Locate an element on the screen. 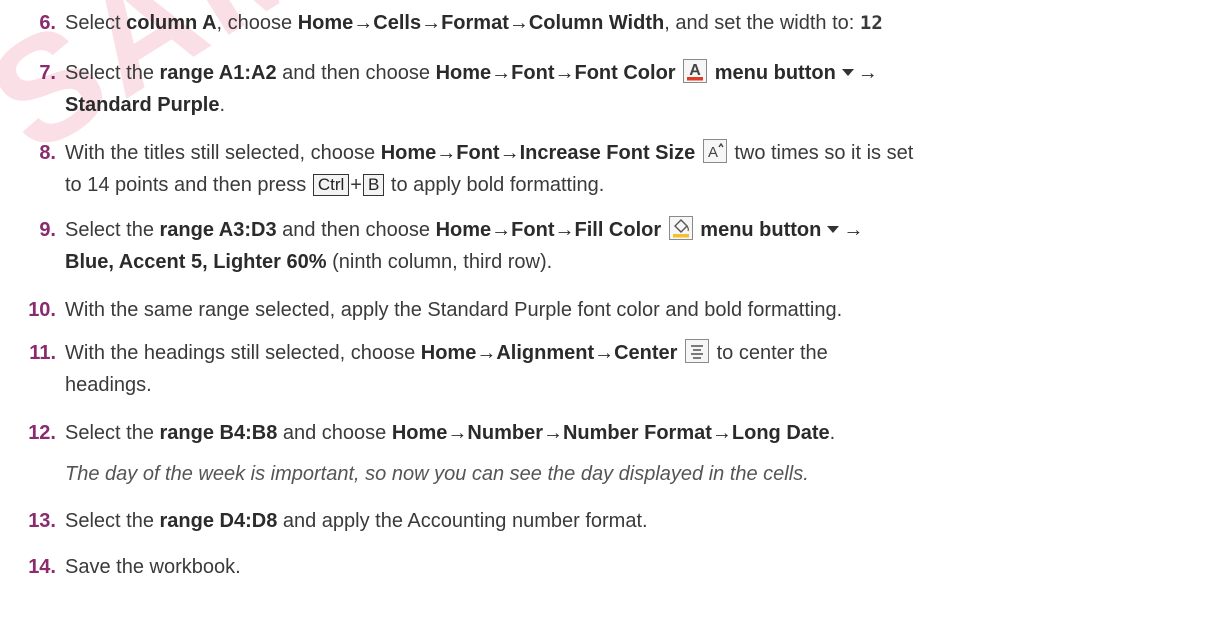  step-number: 12. is located at coordinates (42, 433).